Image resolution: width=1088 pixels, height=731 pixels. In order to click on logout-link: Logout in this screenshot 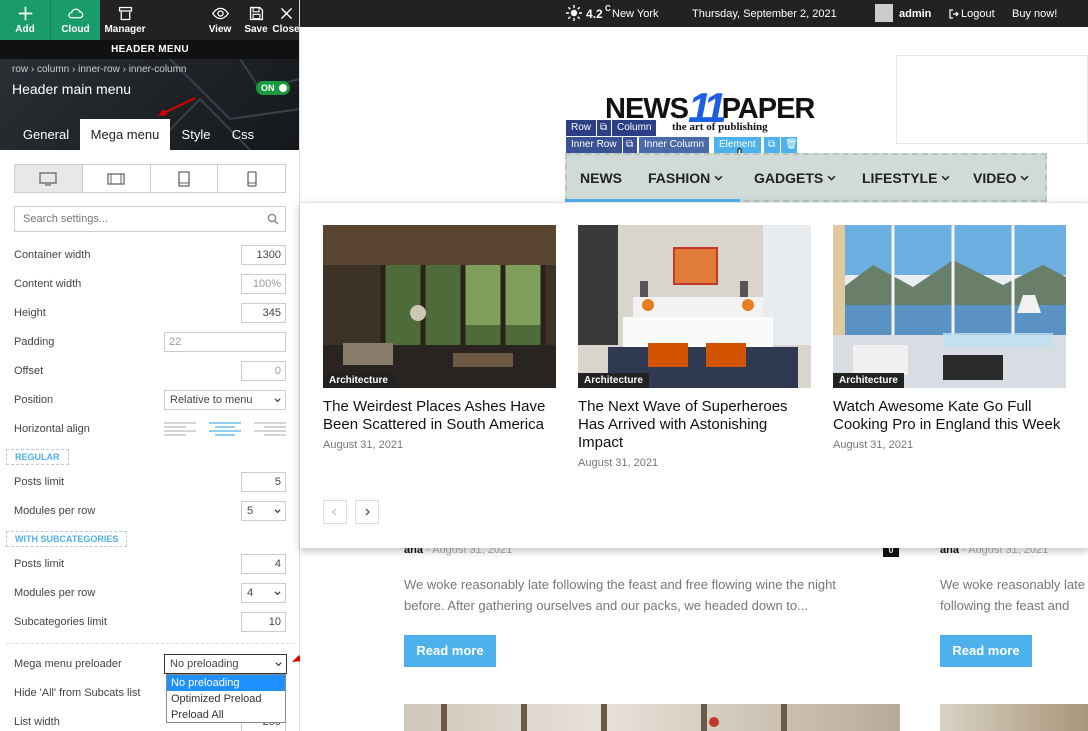, I will do `click(978, 14)`.